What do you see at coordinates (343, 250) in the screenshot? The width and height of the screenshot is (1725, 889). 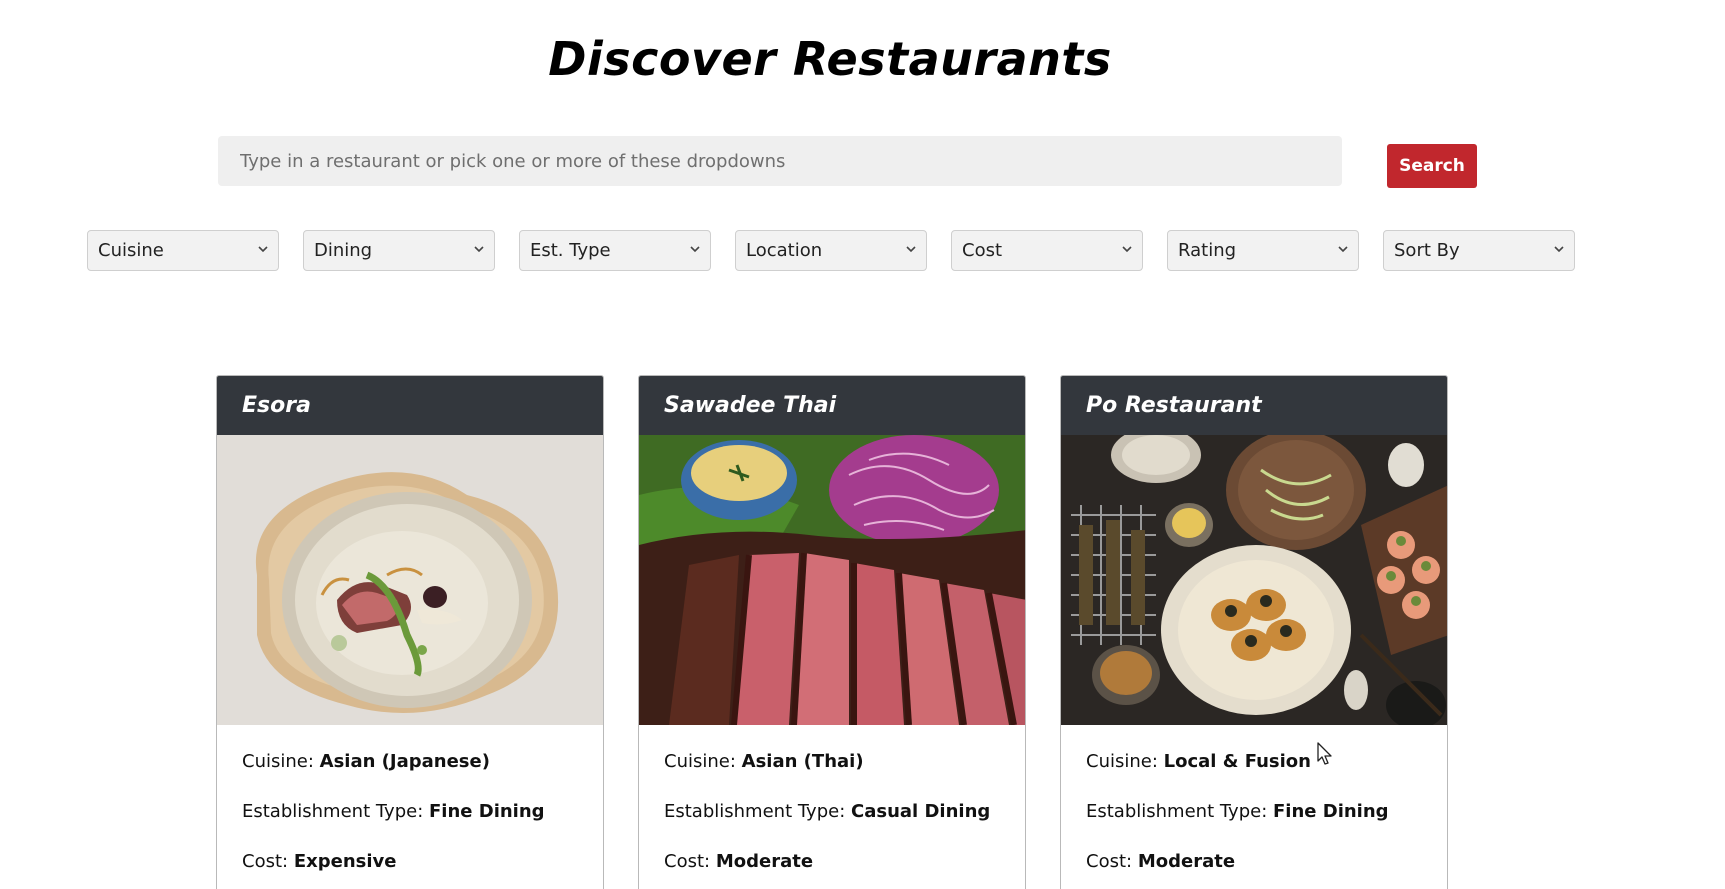 I see `dining-dropdown-label: Dining` at bounding box center [343, 250].